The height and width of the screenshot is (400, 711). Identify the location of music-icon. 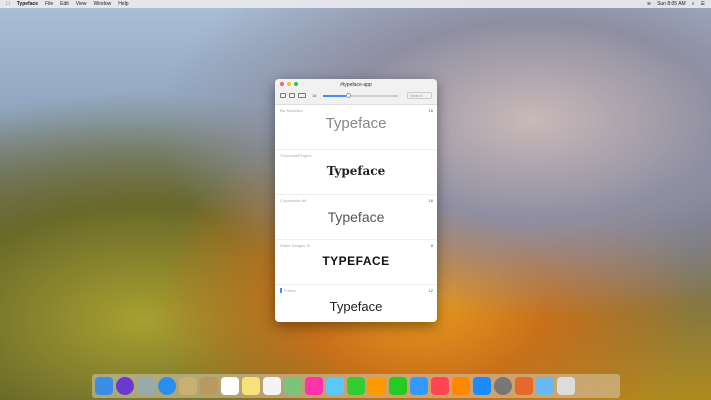
(440, 386).